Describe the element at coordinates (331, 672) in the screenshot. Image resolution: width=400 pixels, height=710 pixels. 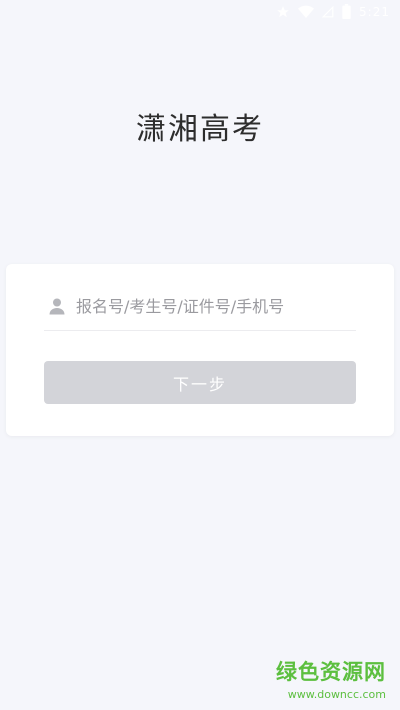
I see `watermark-name: 绿色资源网` at that location.